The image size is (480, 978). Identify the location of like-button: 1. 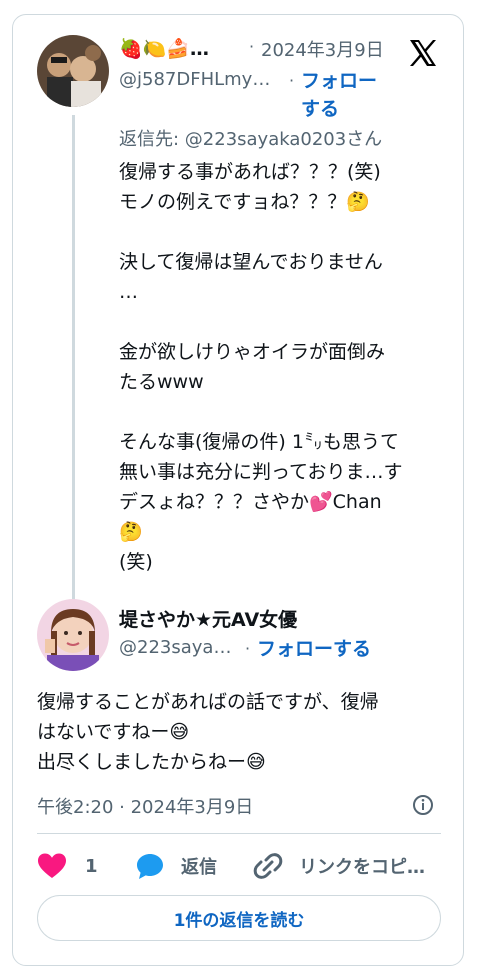
(67, 866).